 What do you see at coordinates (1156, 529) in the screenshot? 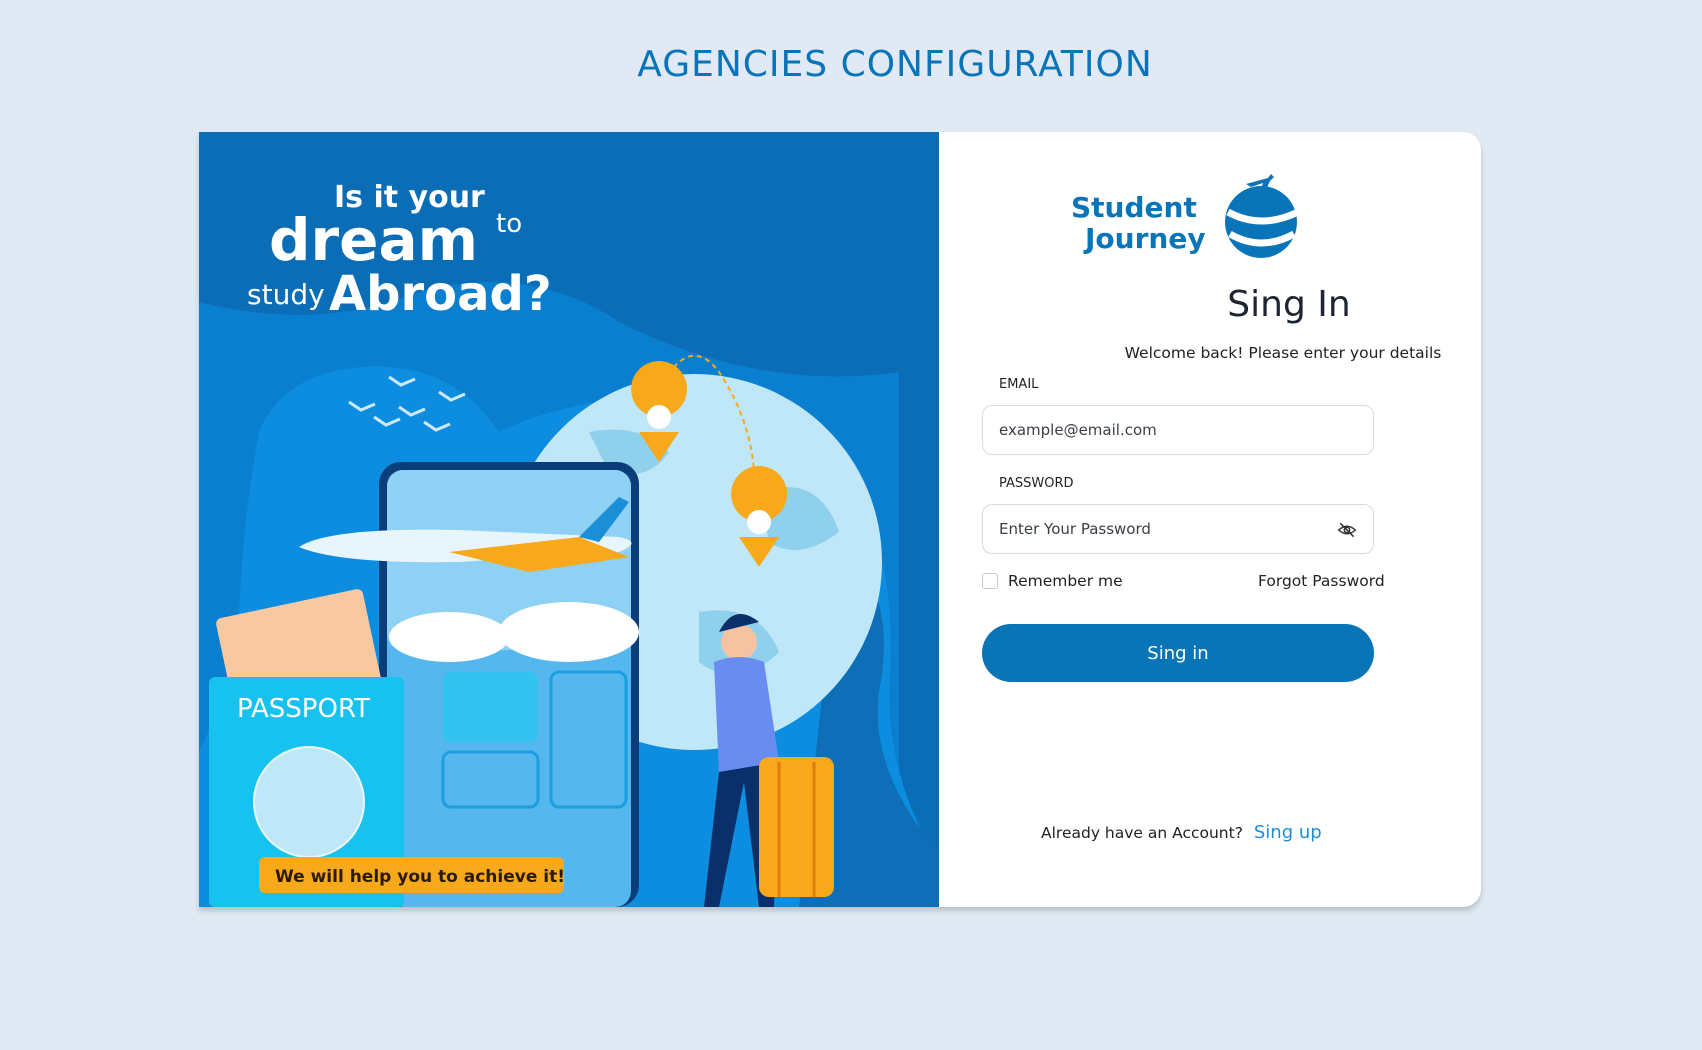
I see `password-input` at bounding box center [1156, 529].